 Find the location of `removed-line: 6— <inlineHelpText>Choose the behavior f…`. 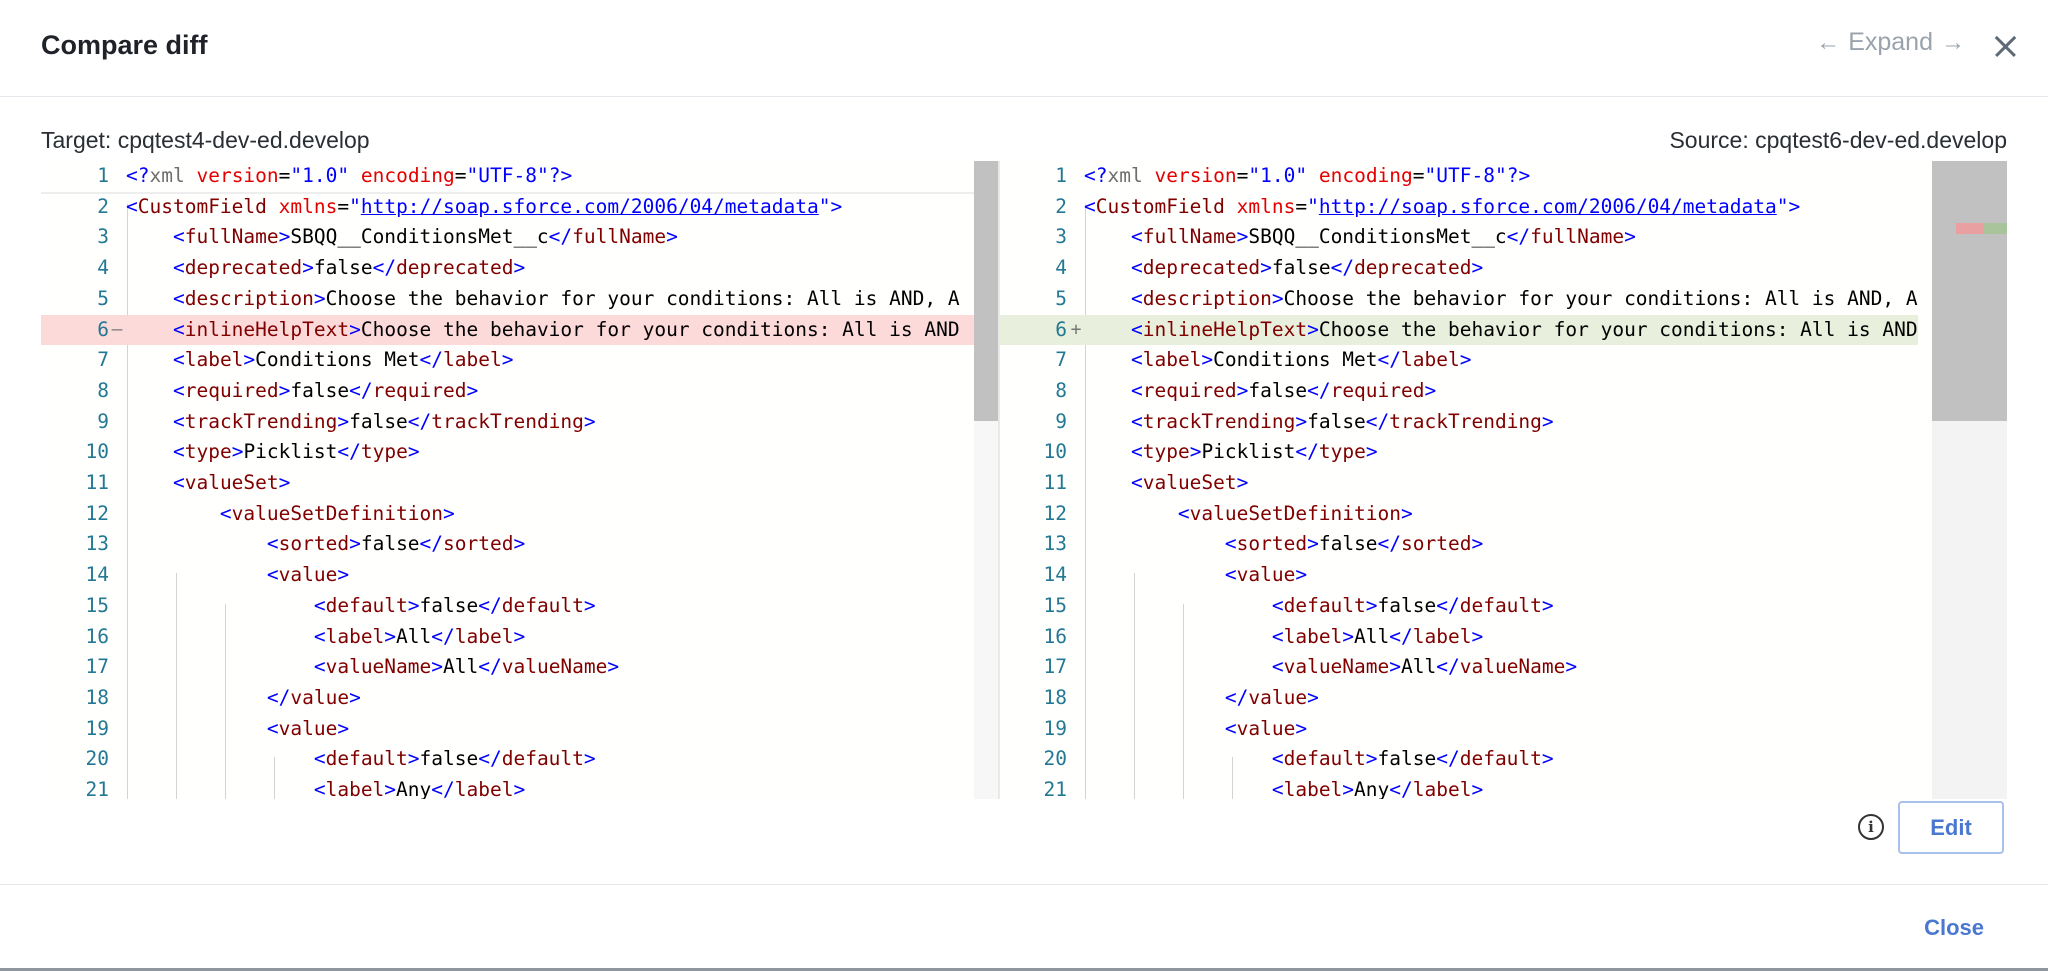

removed-line: 6— <inlineHelpText>Choose the behavior f… is located at coordinates (508, 330).